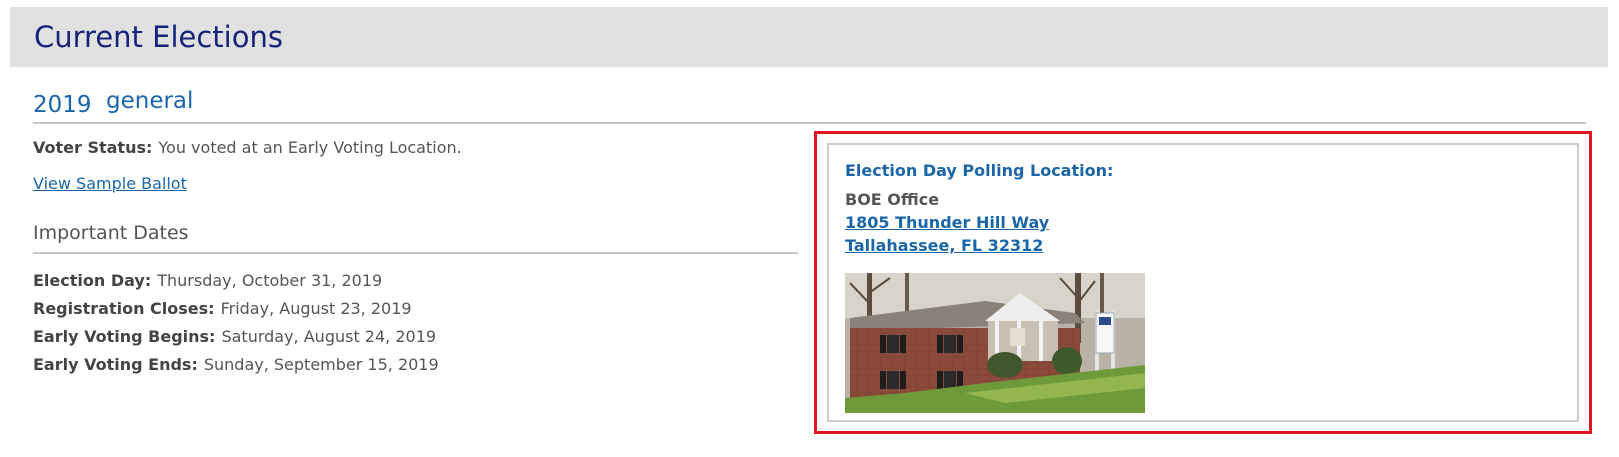 Image resolution: width=1619 pixels, height=457 pixels. I want to click on election-year: 2019, so click(62, 105).